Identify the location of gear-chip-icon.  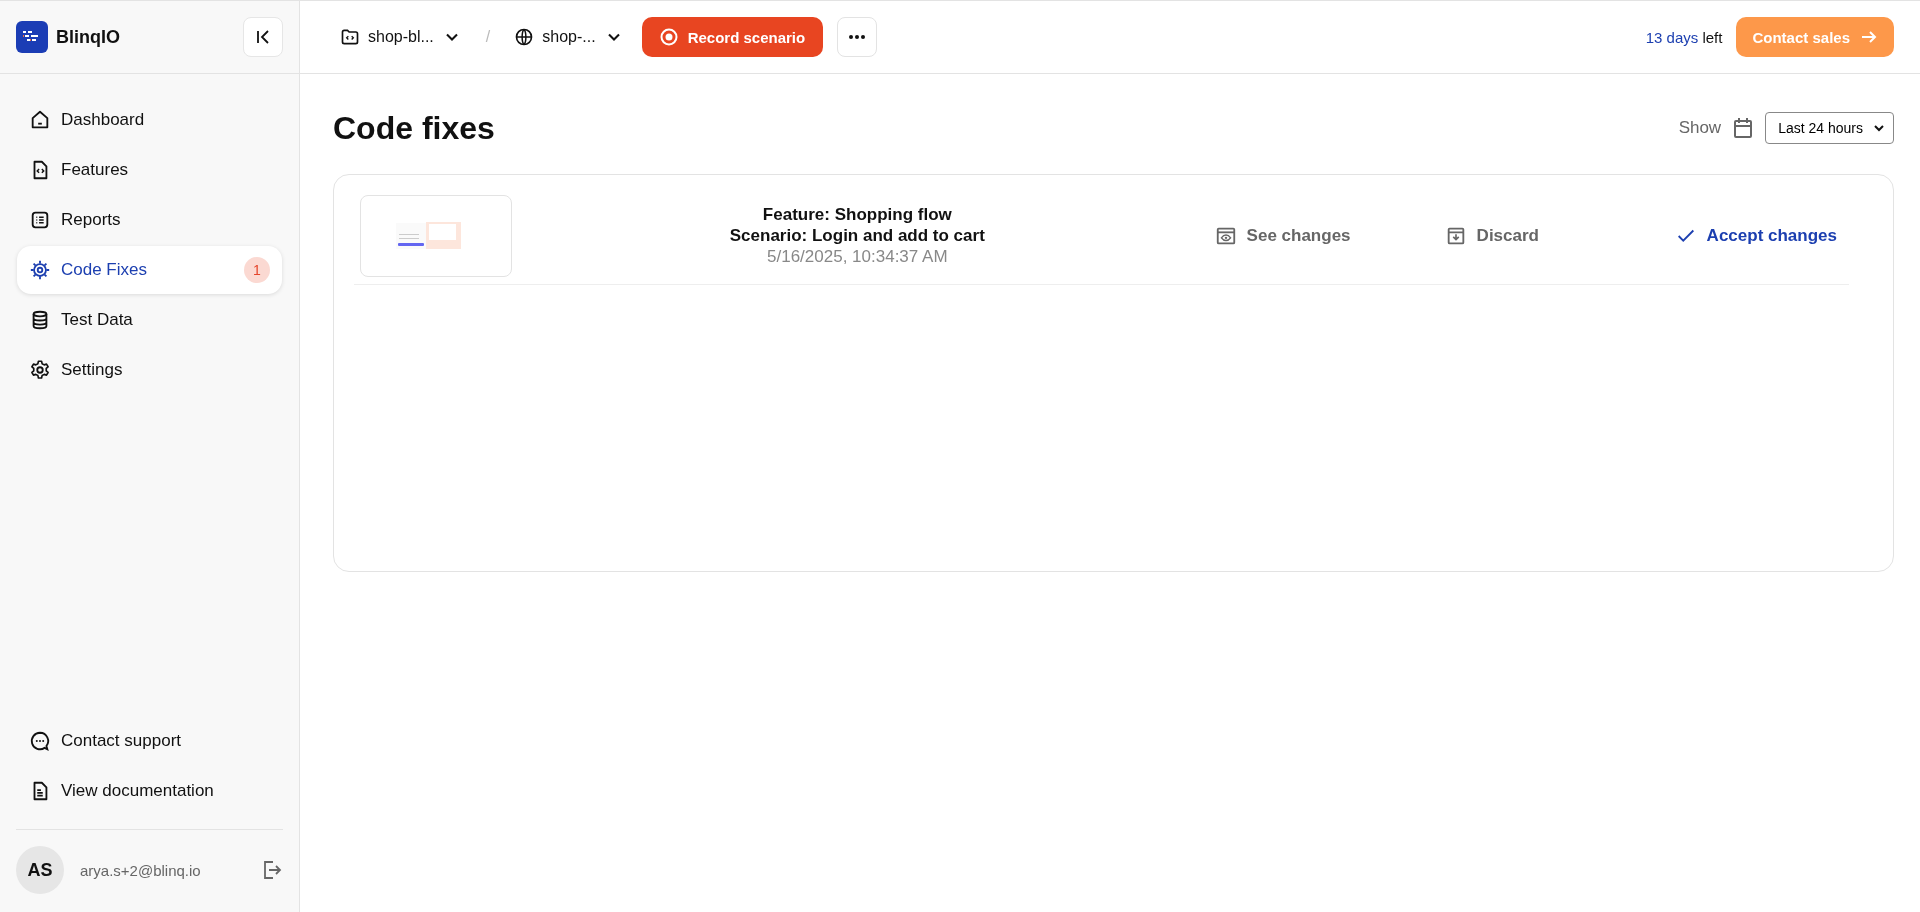
(40, 270).